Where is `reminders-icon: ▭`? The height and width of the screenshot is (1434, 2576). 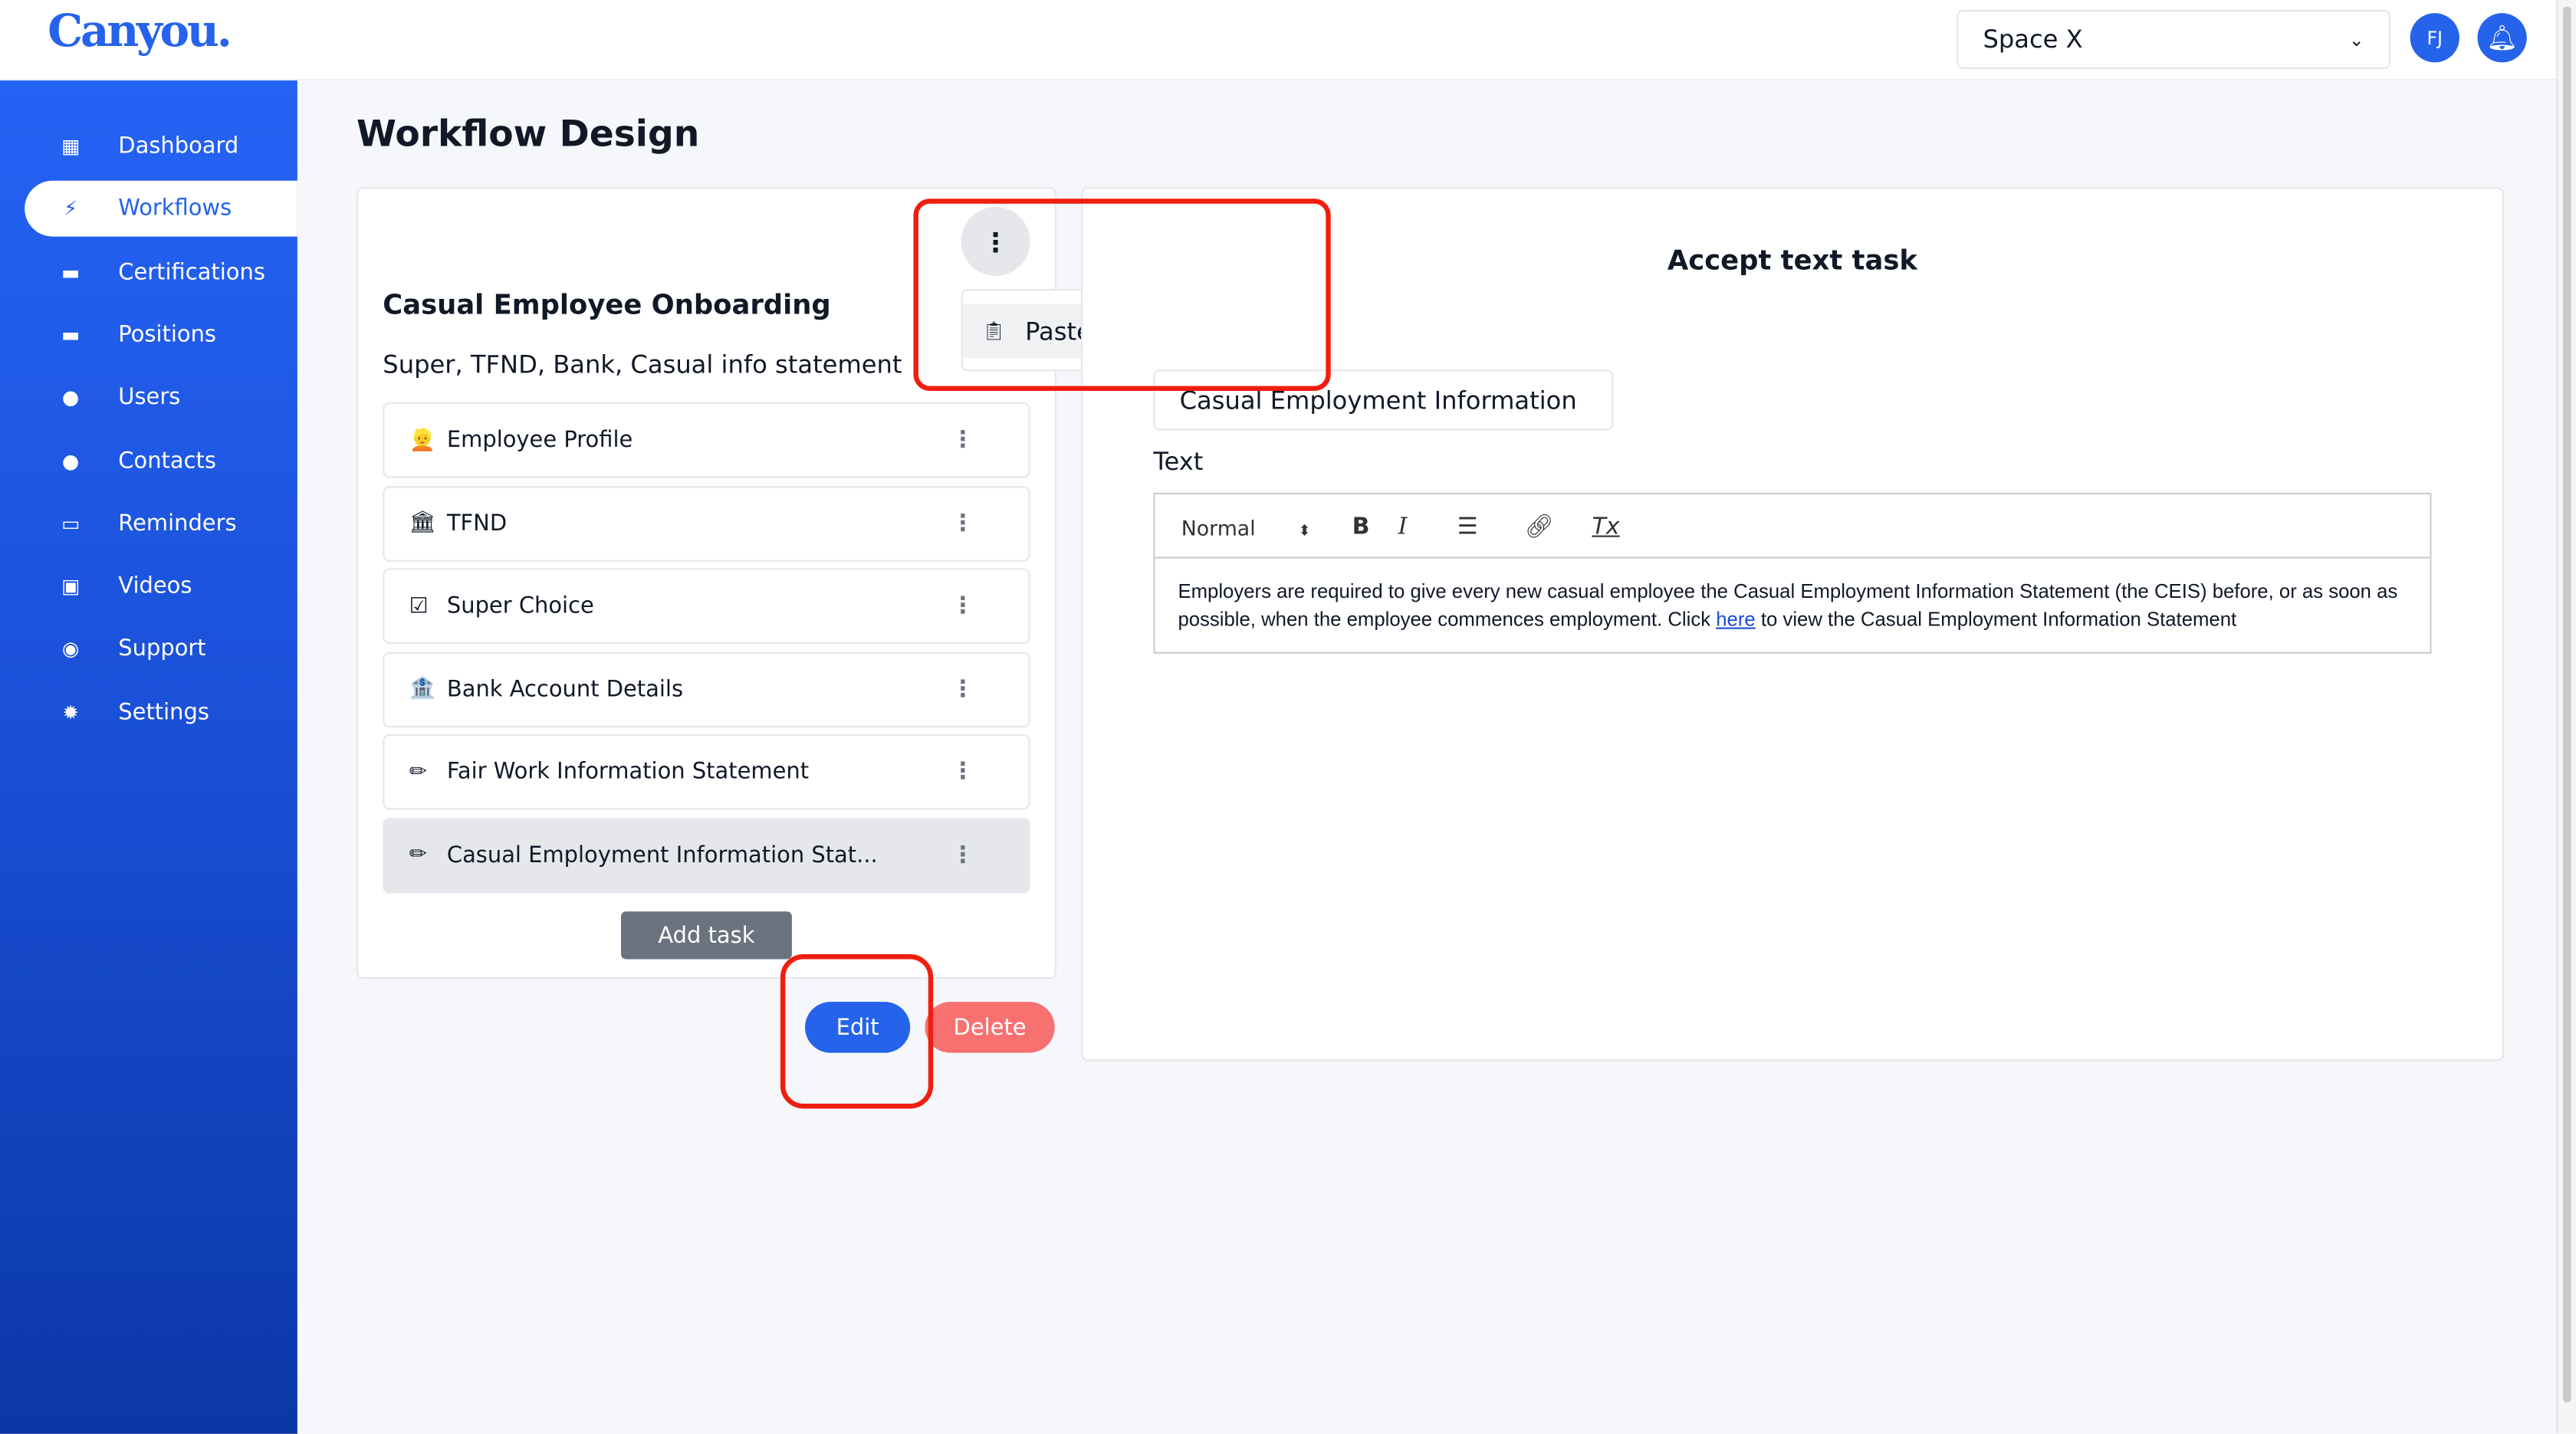
reminders-icon: ▭ is located at coordinates (70, 524).